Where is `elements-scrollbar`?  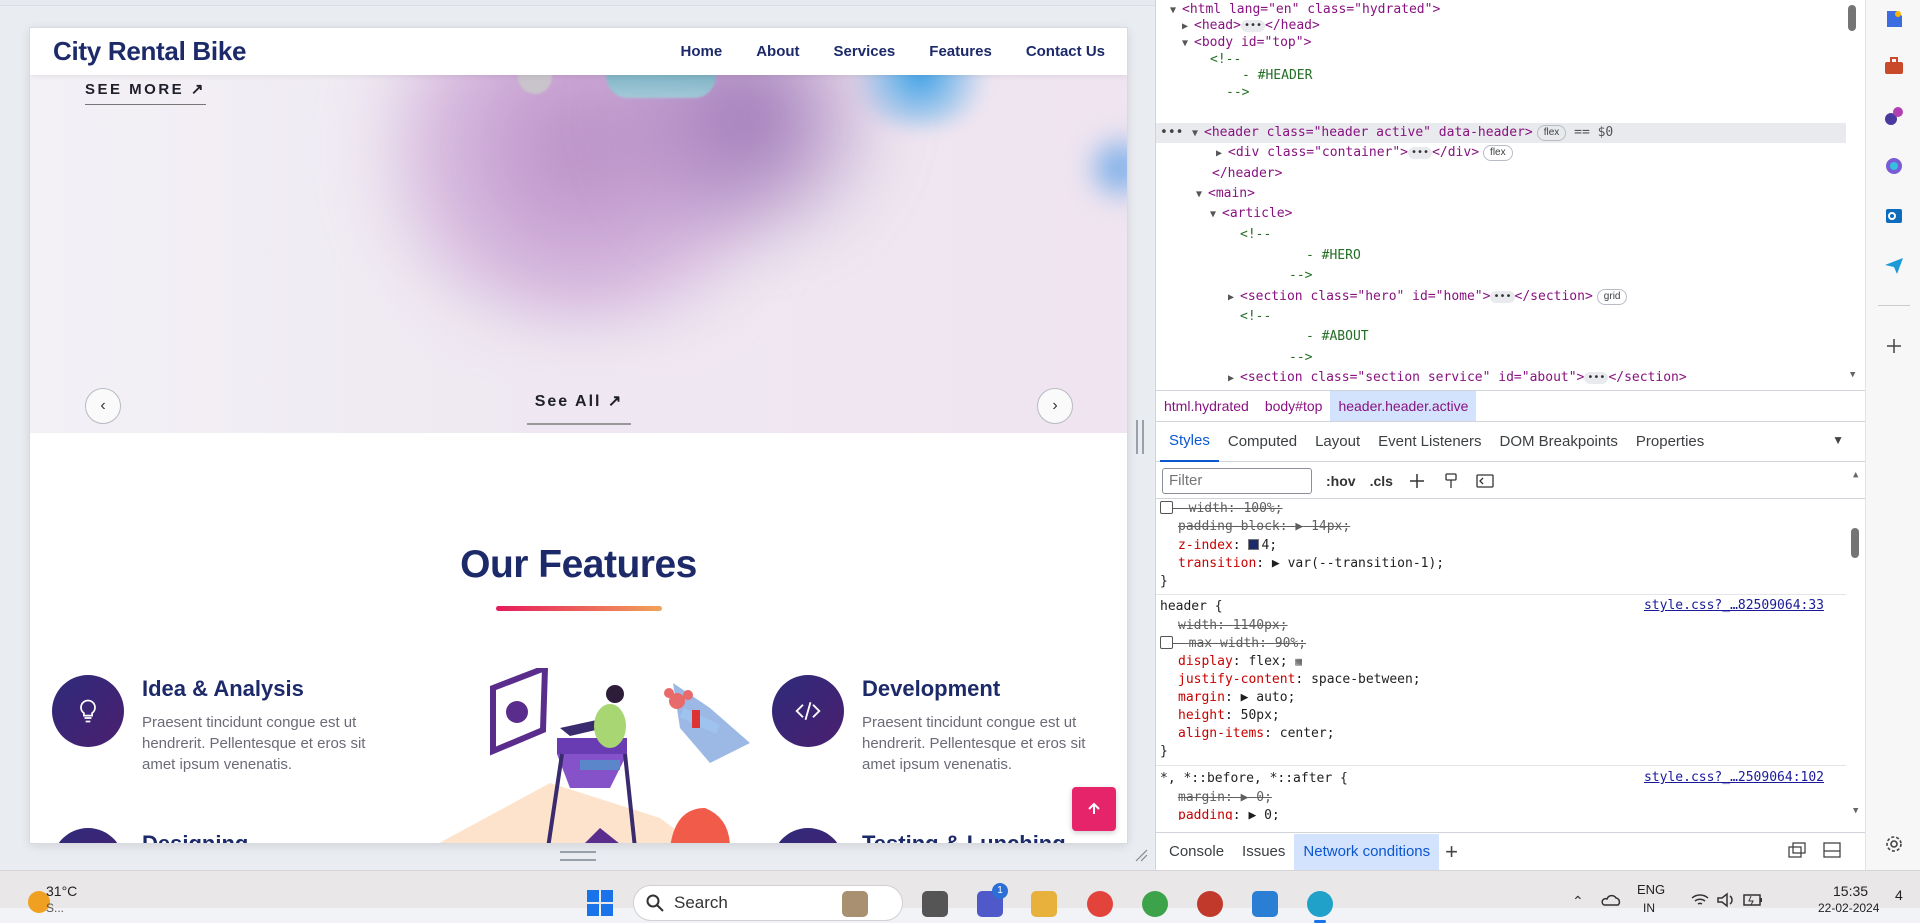 elements-scrollbar is located at coordinates (1852, 18).